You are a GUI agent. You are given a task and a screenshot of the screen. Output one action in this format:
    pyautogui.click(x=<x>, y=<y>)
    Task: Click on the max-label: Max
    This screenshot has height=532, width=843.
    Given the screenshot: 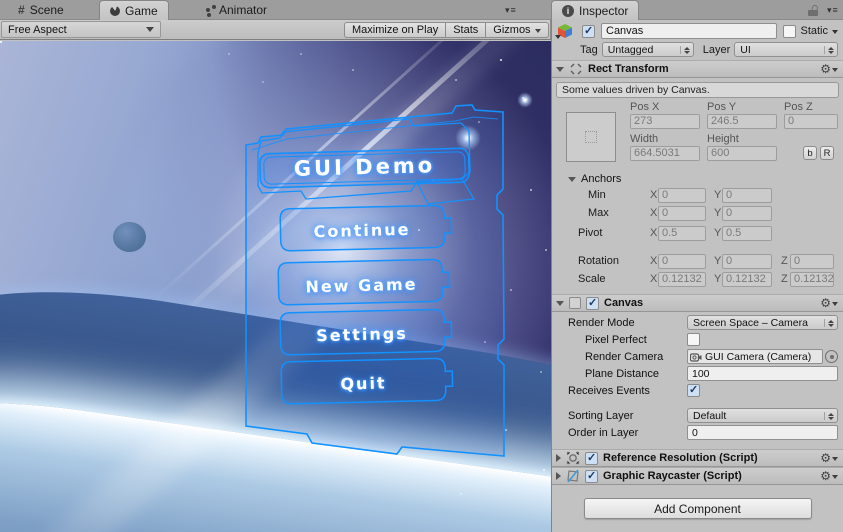 What is the action you would take?
    pyautogui.click(x=598, y=213)
    